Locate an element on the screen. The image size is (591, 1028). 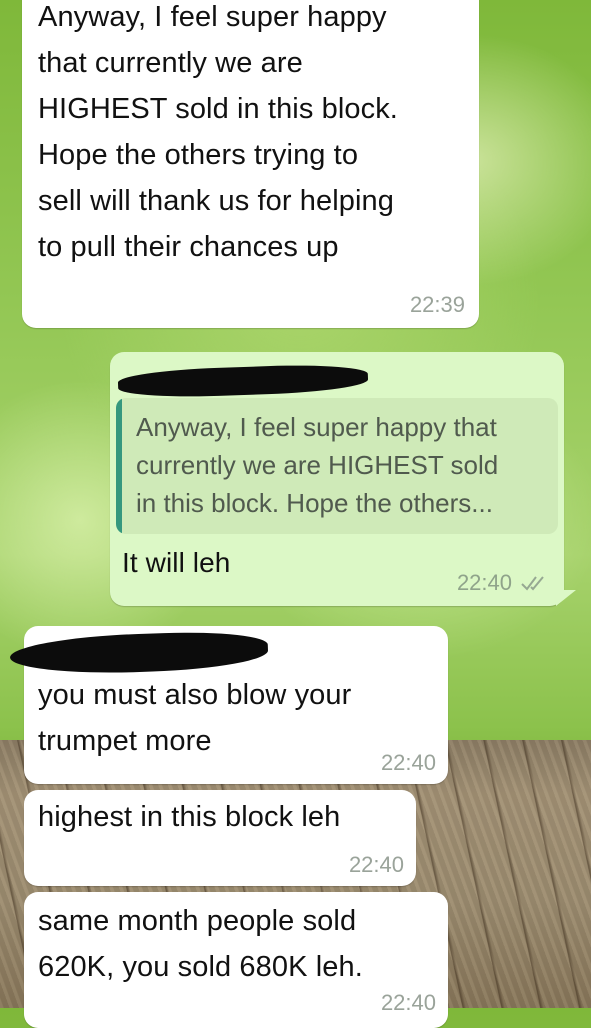
message-text: highest in this block leh is located at coordinates (189, 817).